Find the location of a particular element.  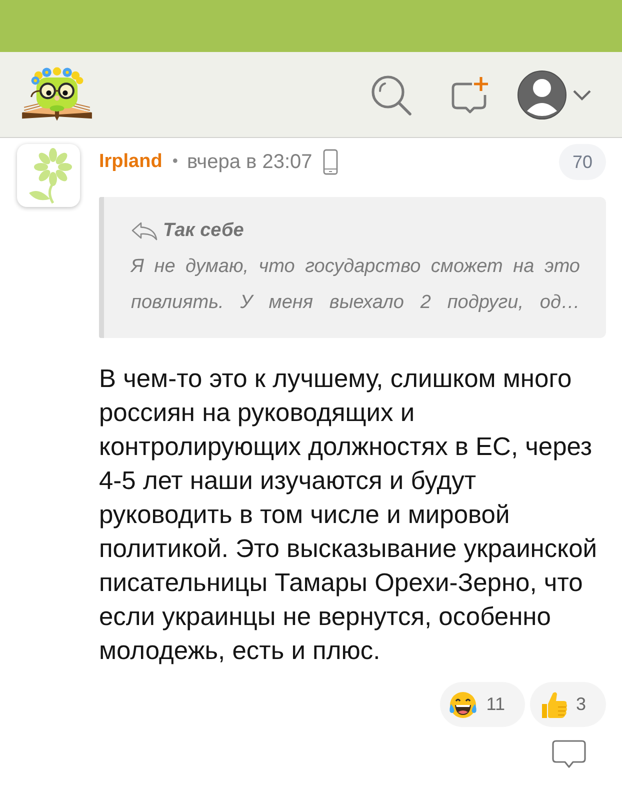

speech-bubble-icon is located at coordinates (569, 755).